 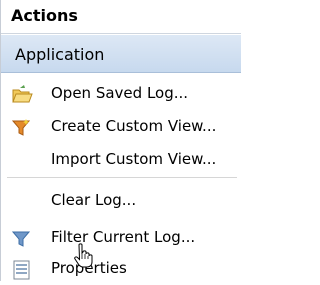 I want to click on section-header-application: Application, so click(x=121, y=54).